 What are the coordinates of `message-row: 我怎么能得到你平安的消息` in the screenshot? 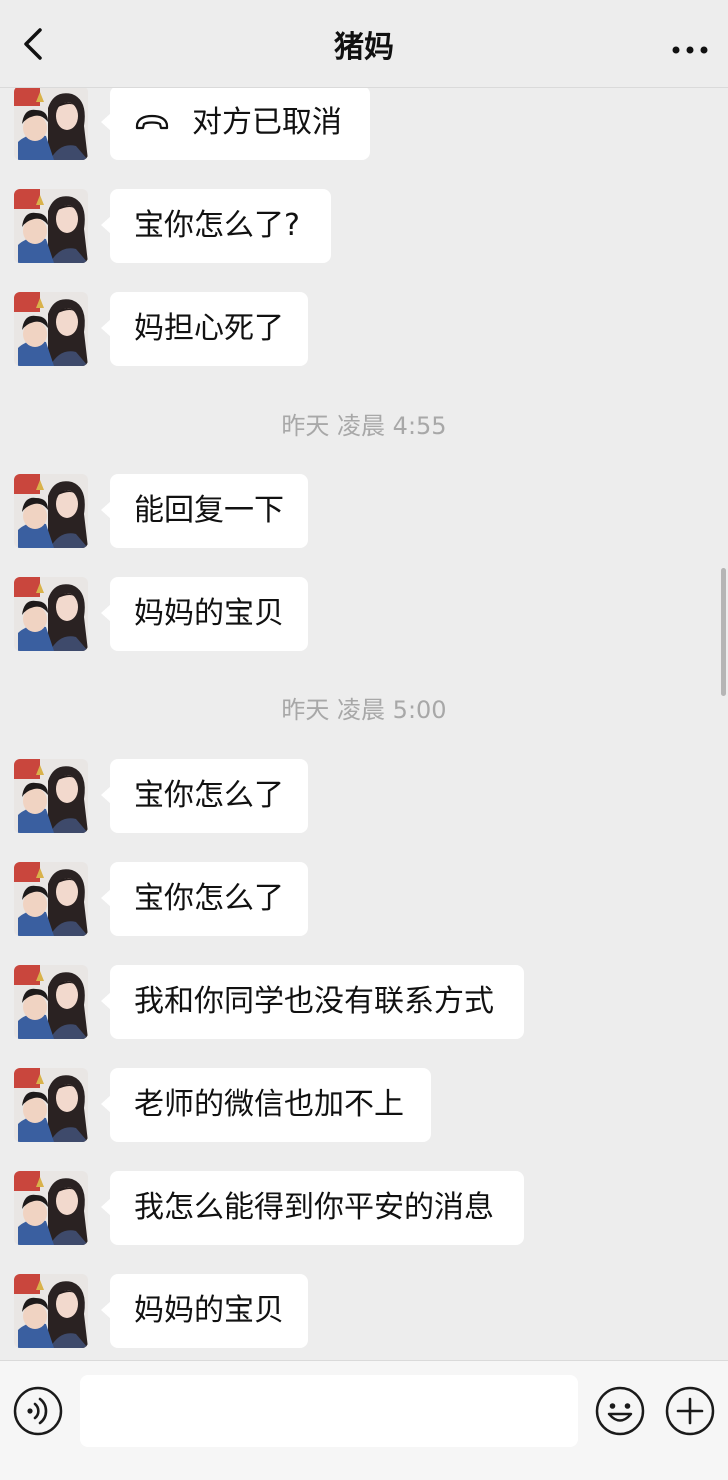 It's located at (364, 1208).